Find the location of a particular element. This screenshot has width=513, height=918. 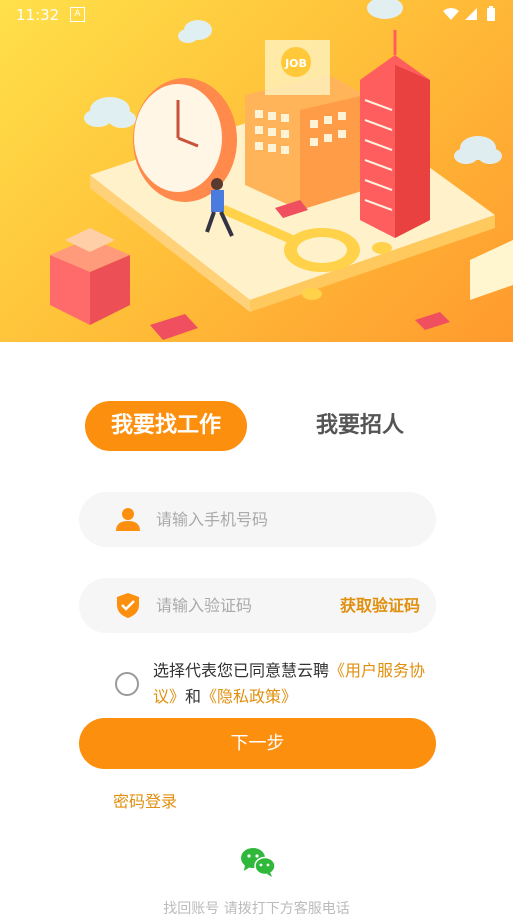

next-button: 下一步 is located at coordinates (257, 743).